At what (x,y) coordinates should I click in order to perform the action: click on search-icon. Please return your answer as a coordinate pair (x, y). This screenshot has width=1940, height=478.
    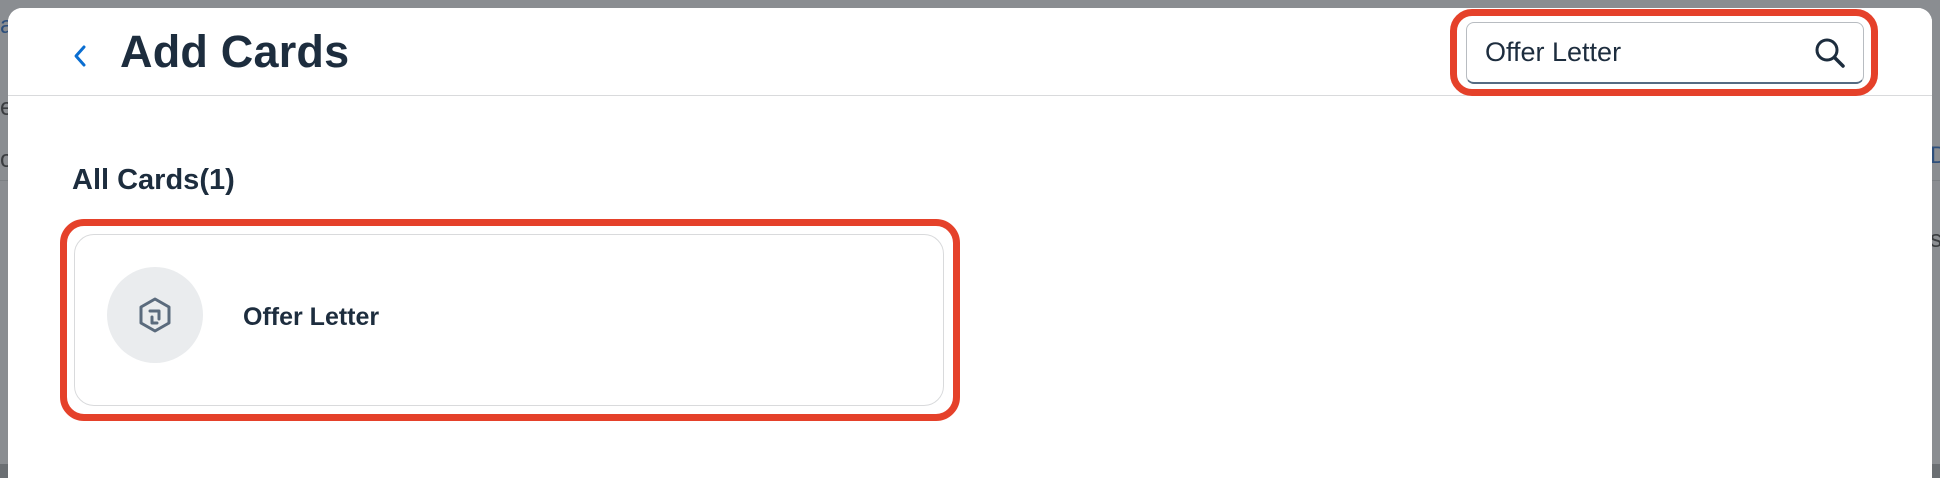
    Looking at the image, I should click on (1830, 53).